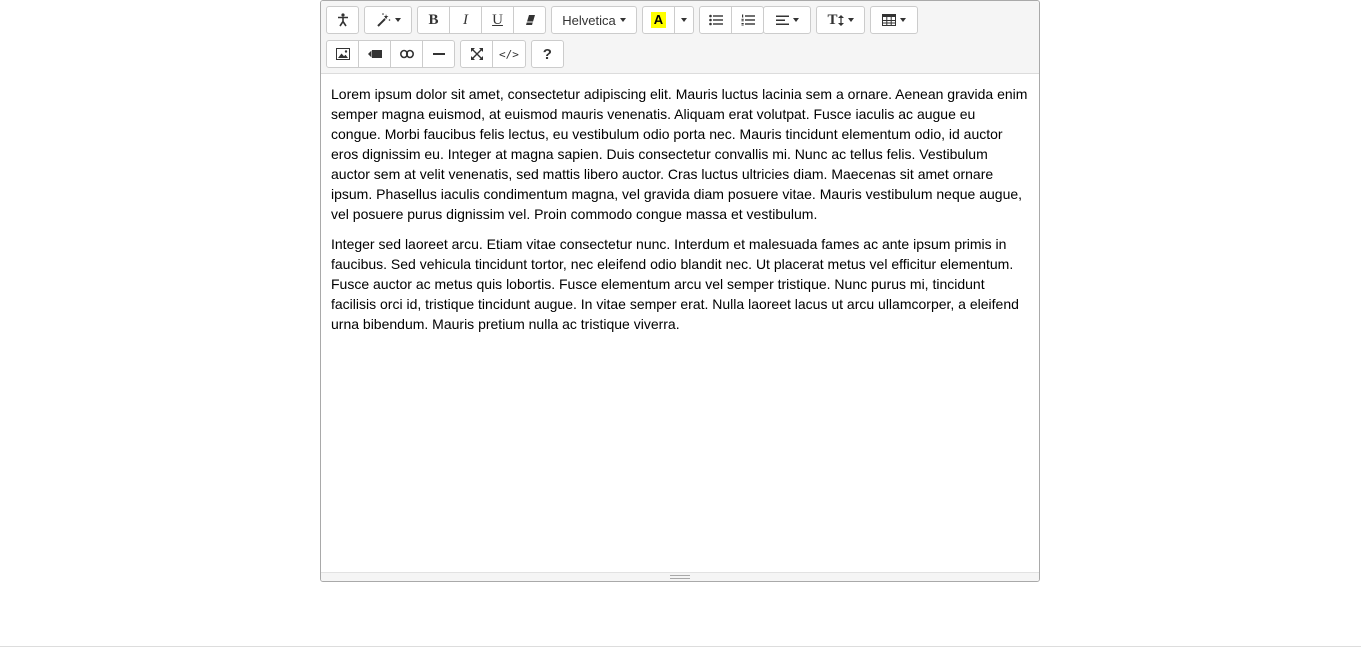 This screenshot has width=1361, height=648. I want to click on editor-resize-bar, so click(680, 576).